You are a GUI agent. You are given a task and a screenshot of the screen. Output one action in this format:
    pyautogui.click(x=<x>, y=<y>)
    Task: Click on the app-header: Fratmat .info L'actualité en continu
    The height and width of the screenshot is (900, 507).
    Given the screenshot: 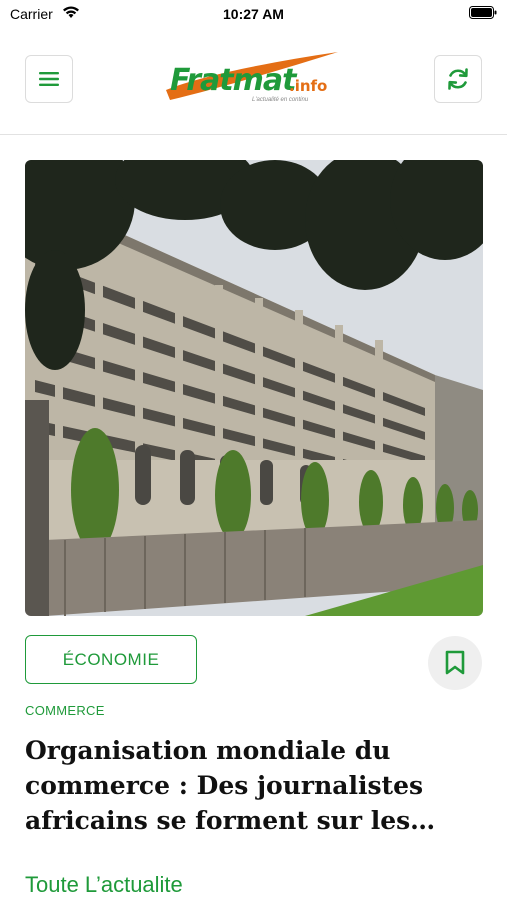 What is the action you would take?
    pyautogui.click(x=253, y=82)
    